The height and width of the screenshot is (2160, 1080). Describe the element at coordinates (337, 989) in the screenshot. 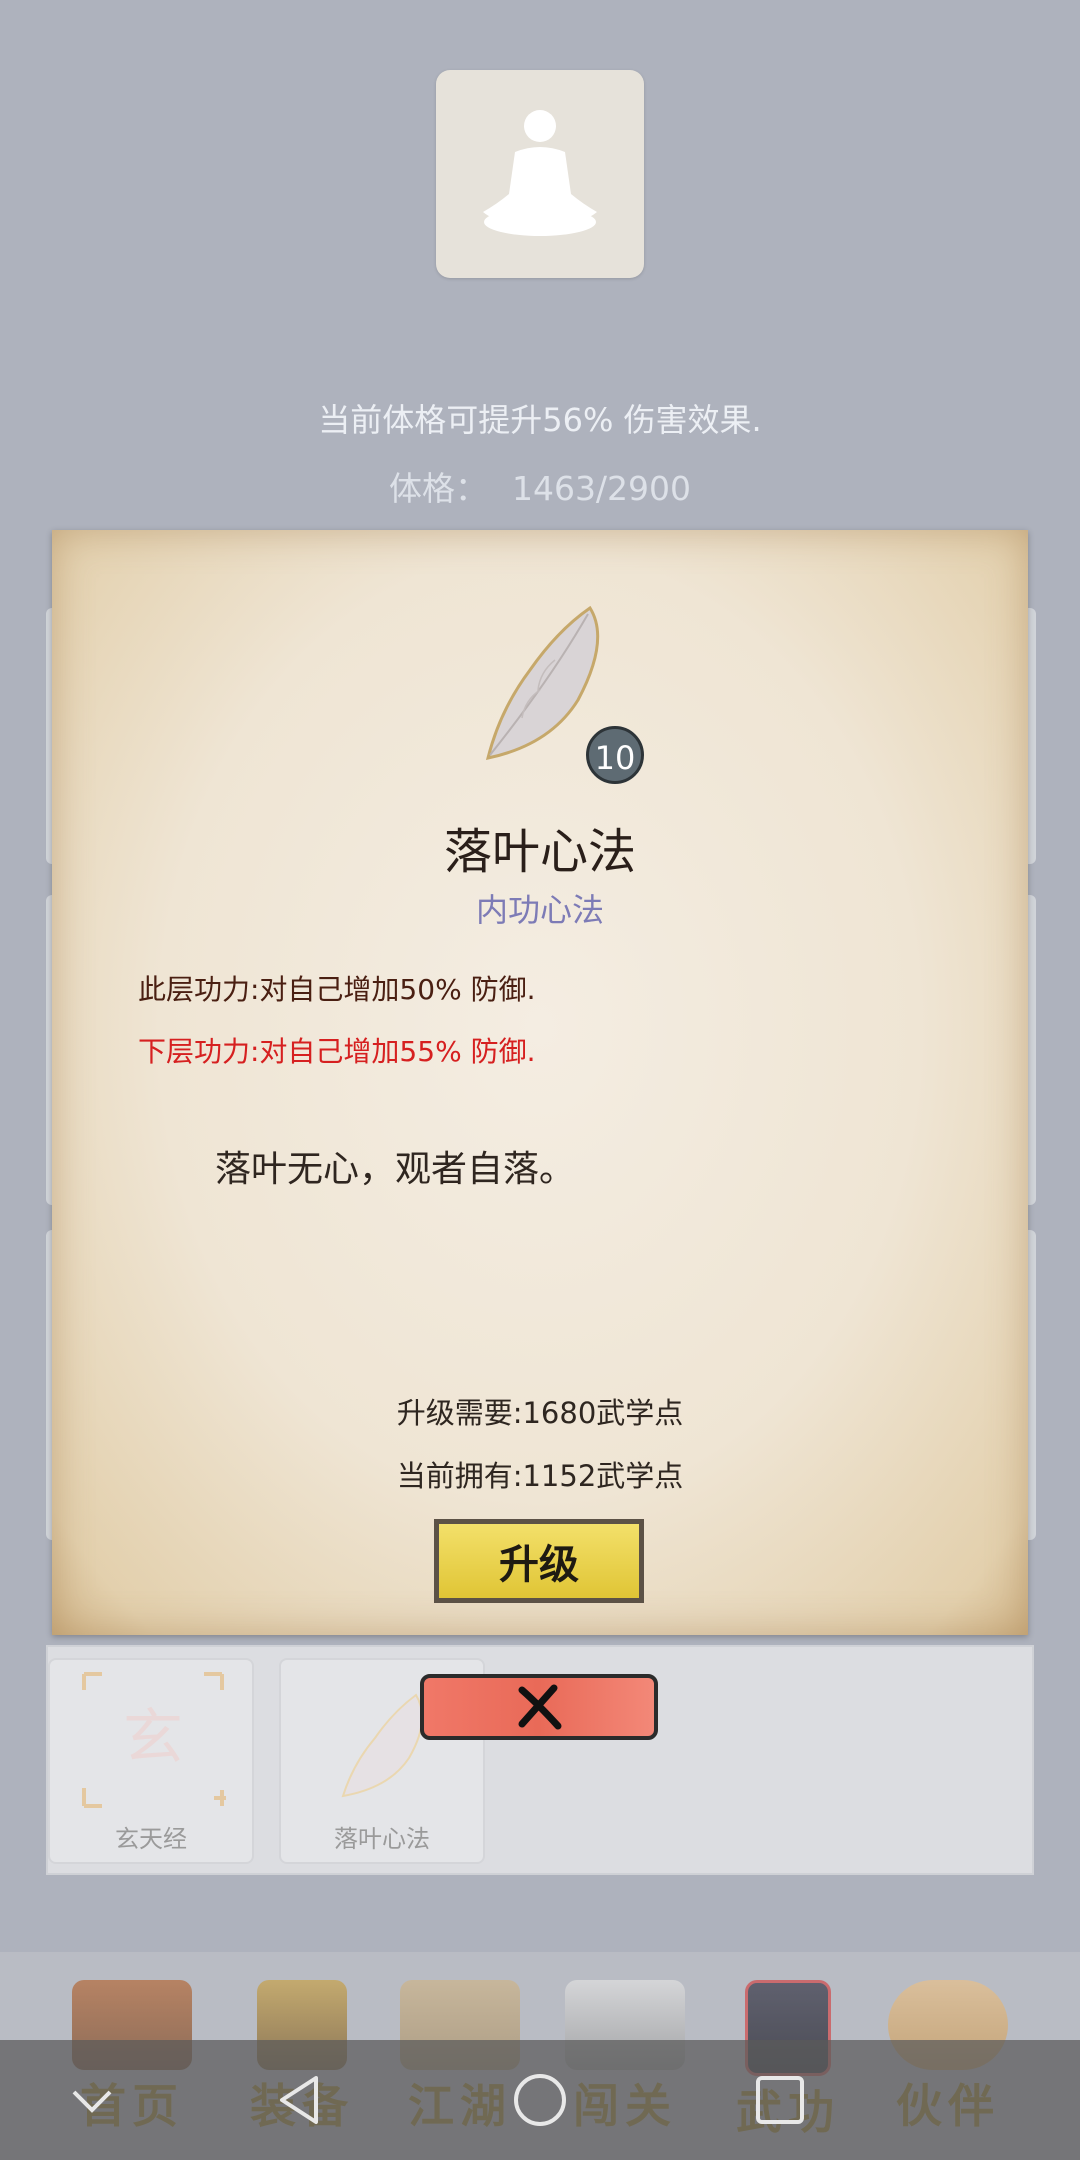

I see `current-layer-effect: 此层功力:对自己增加50% 防御.` at that location.